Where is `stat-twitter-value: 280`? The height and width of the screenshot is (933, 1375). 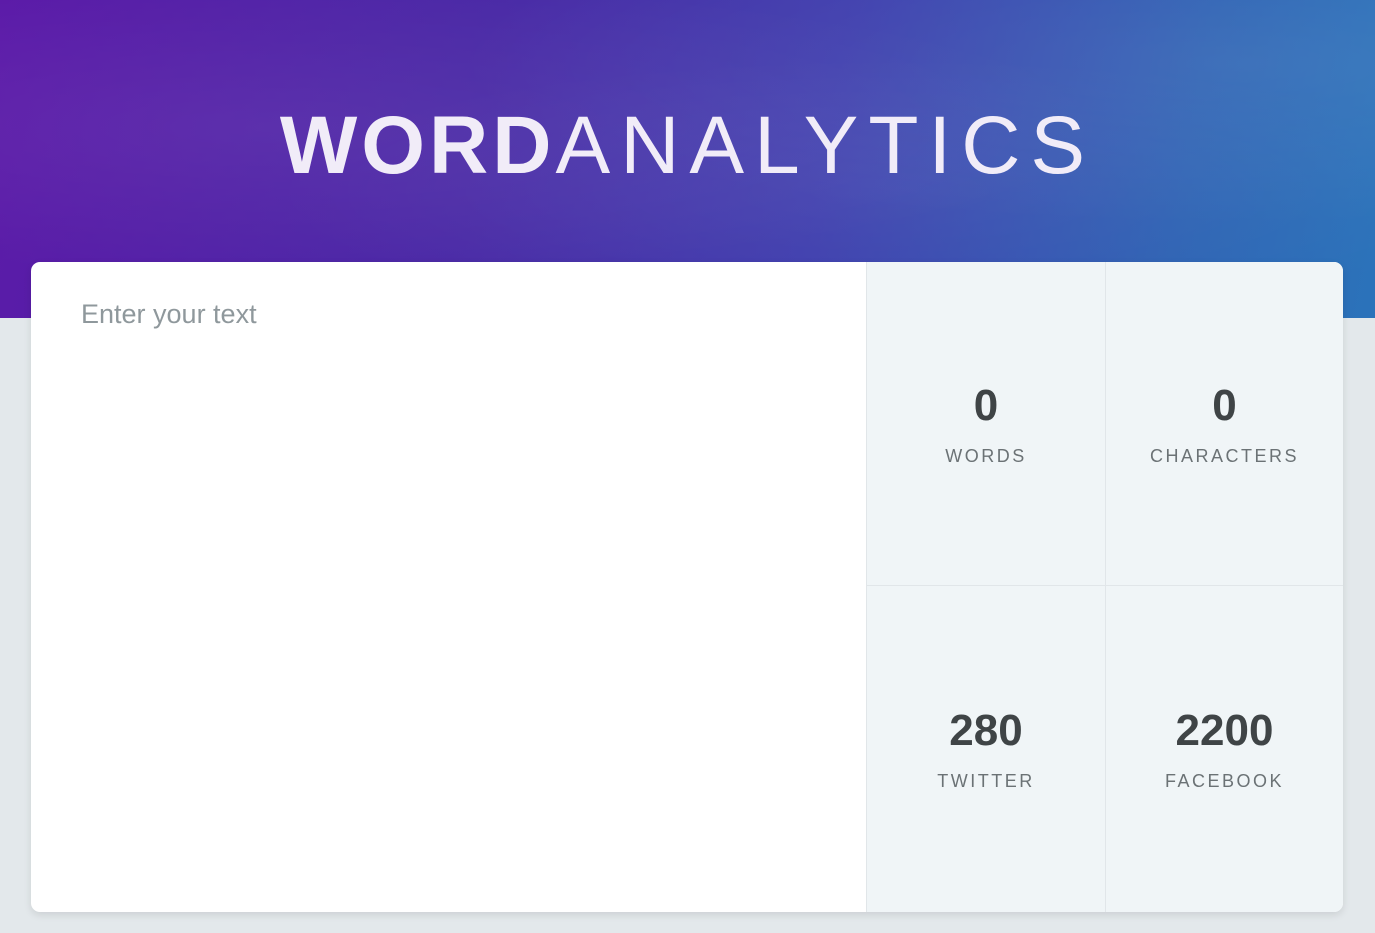 stat-twitter-value: 280 is located at coordinates (986, 730).